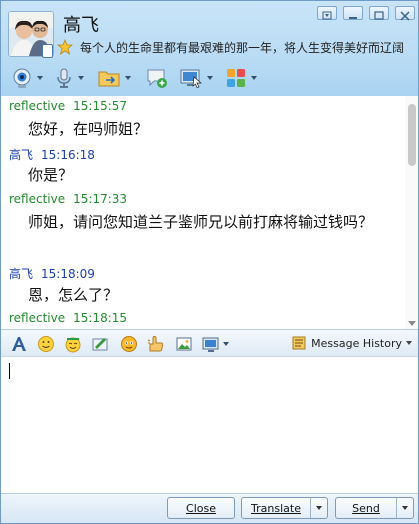  I want to click on message-header: 高飞 15:16:18, so click(52, 154).